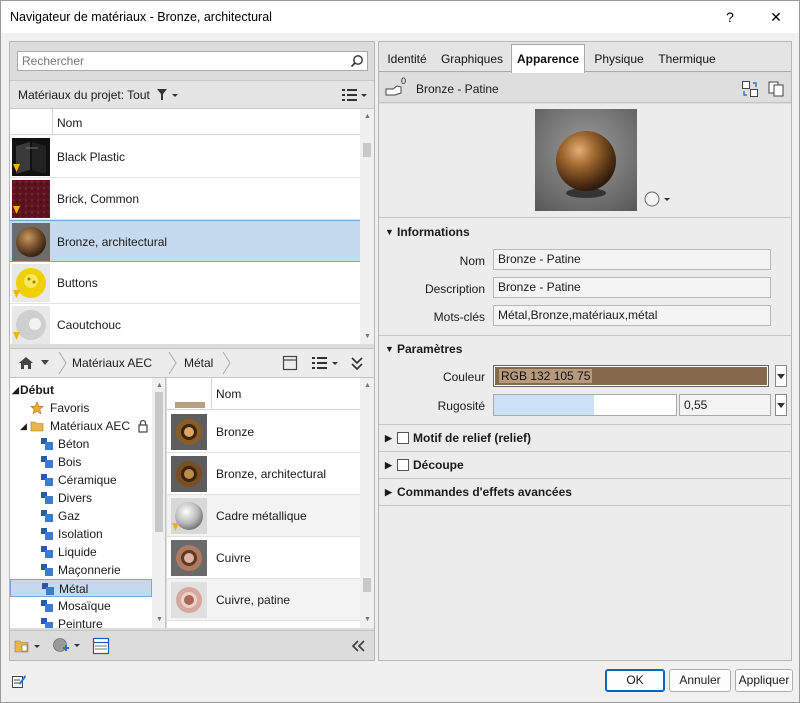  Describe the element at coordinates (585, 451) in the screenshot. I see `divider` at that location.